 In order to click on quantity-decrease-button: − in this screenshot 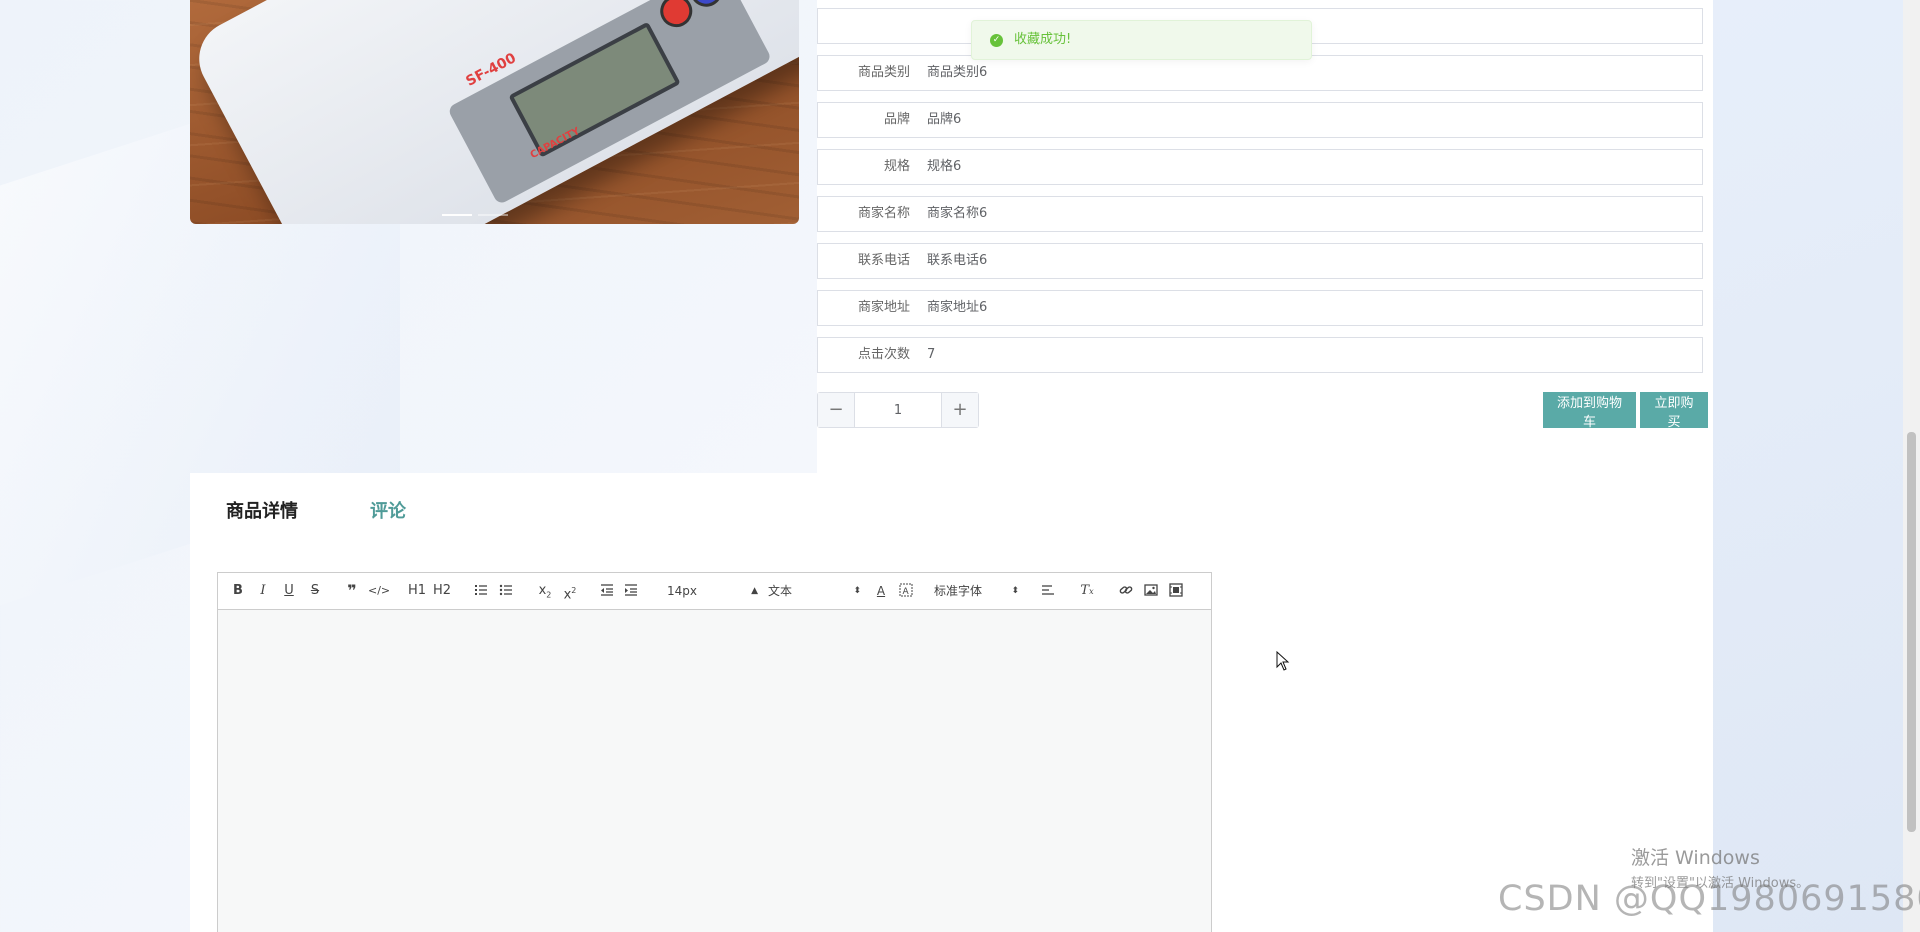, I will do `click(836, 410)`.